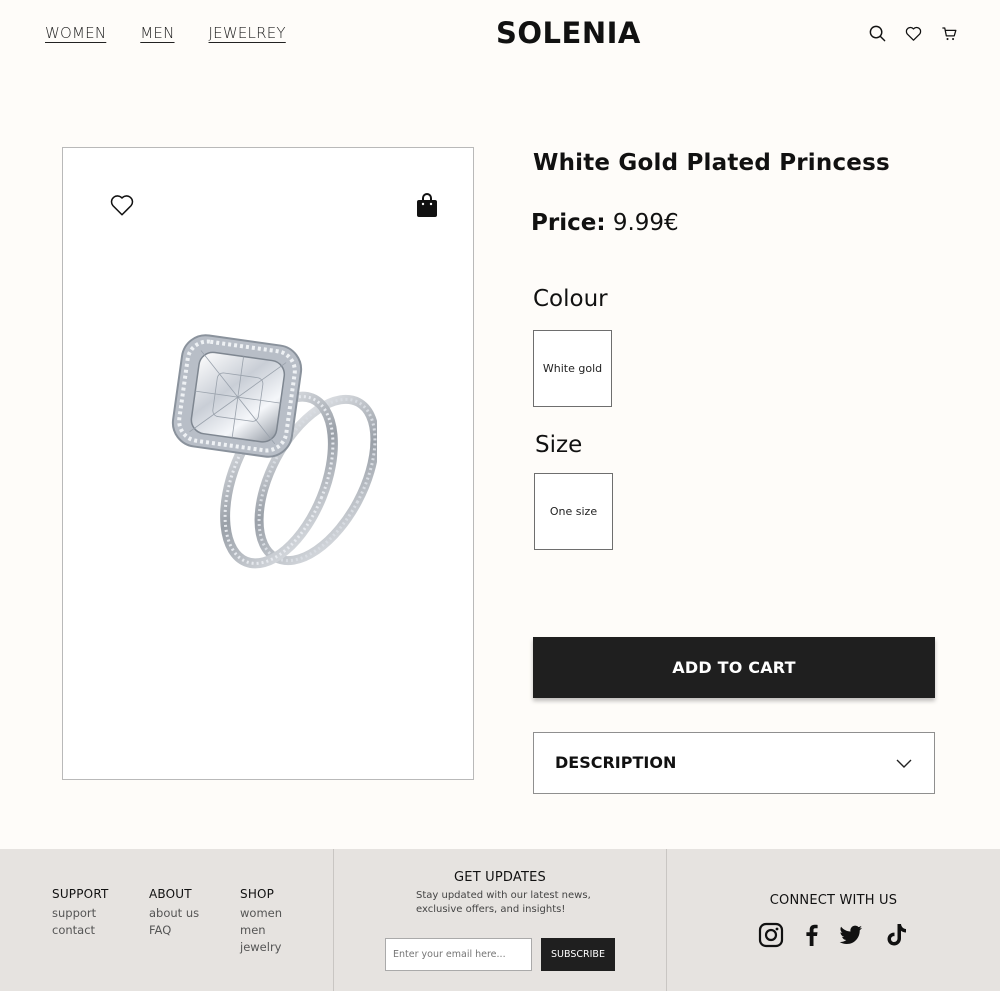  I want to click on footer-link-men: men, so click(261, 930).